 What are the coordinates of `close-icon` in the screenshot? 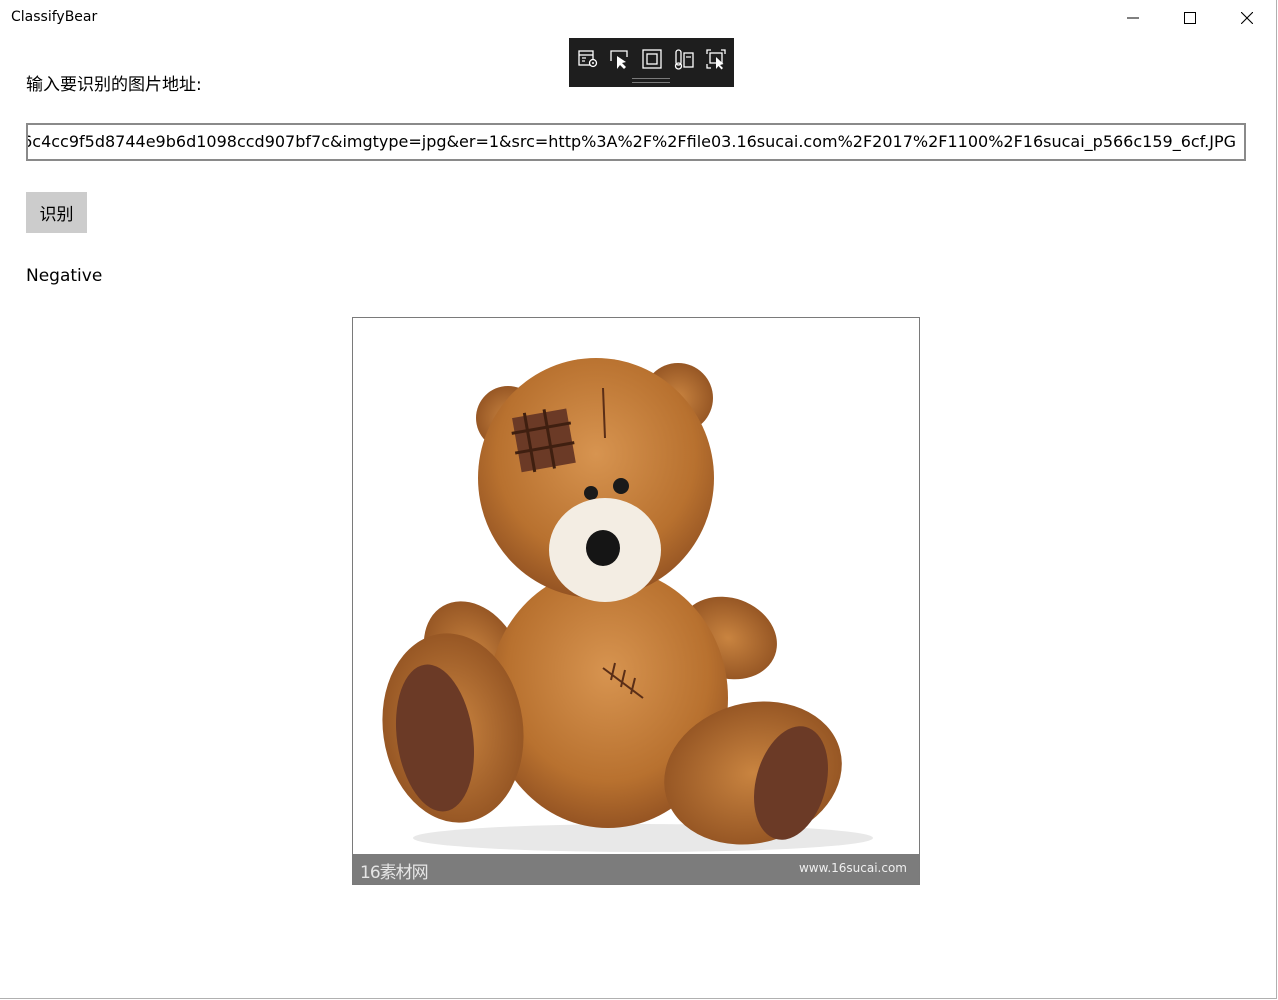 It's located at (1246, 18).